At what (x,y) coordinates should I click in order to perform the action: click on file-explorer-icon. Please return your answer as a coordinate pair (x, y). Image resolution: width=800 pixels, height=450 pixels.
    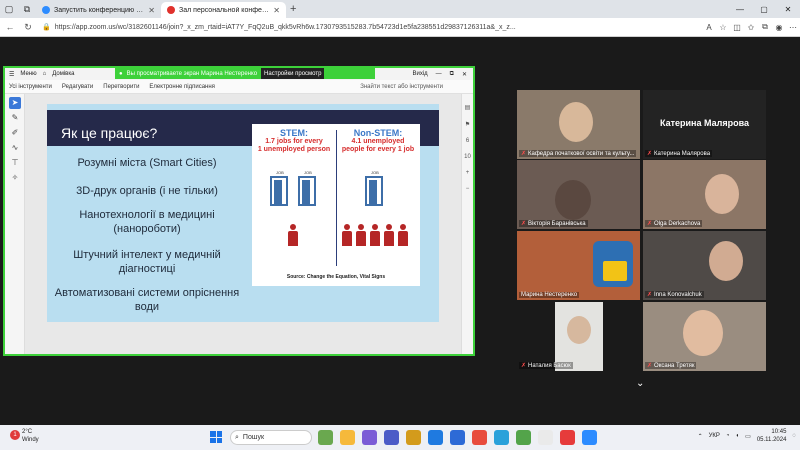
    Looking at the image, I should click on (347, 437).